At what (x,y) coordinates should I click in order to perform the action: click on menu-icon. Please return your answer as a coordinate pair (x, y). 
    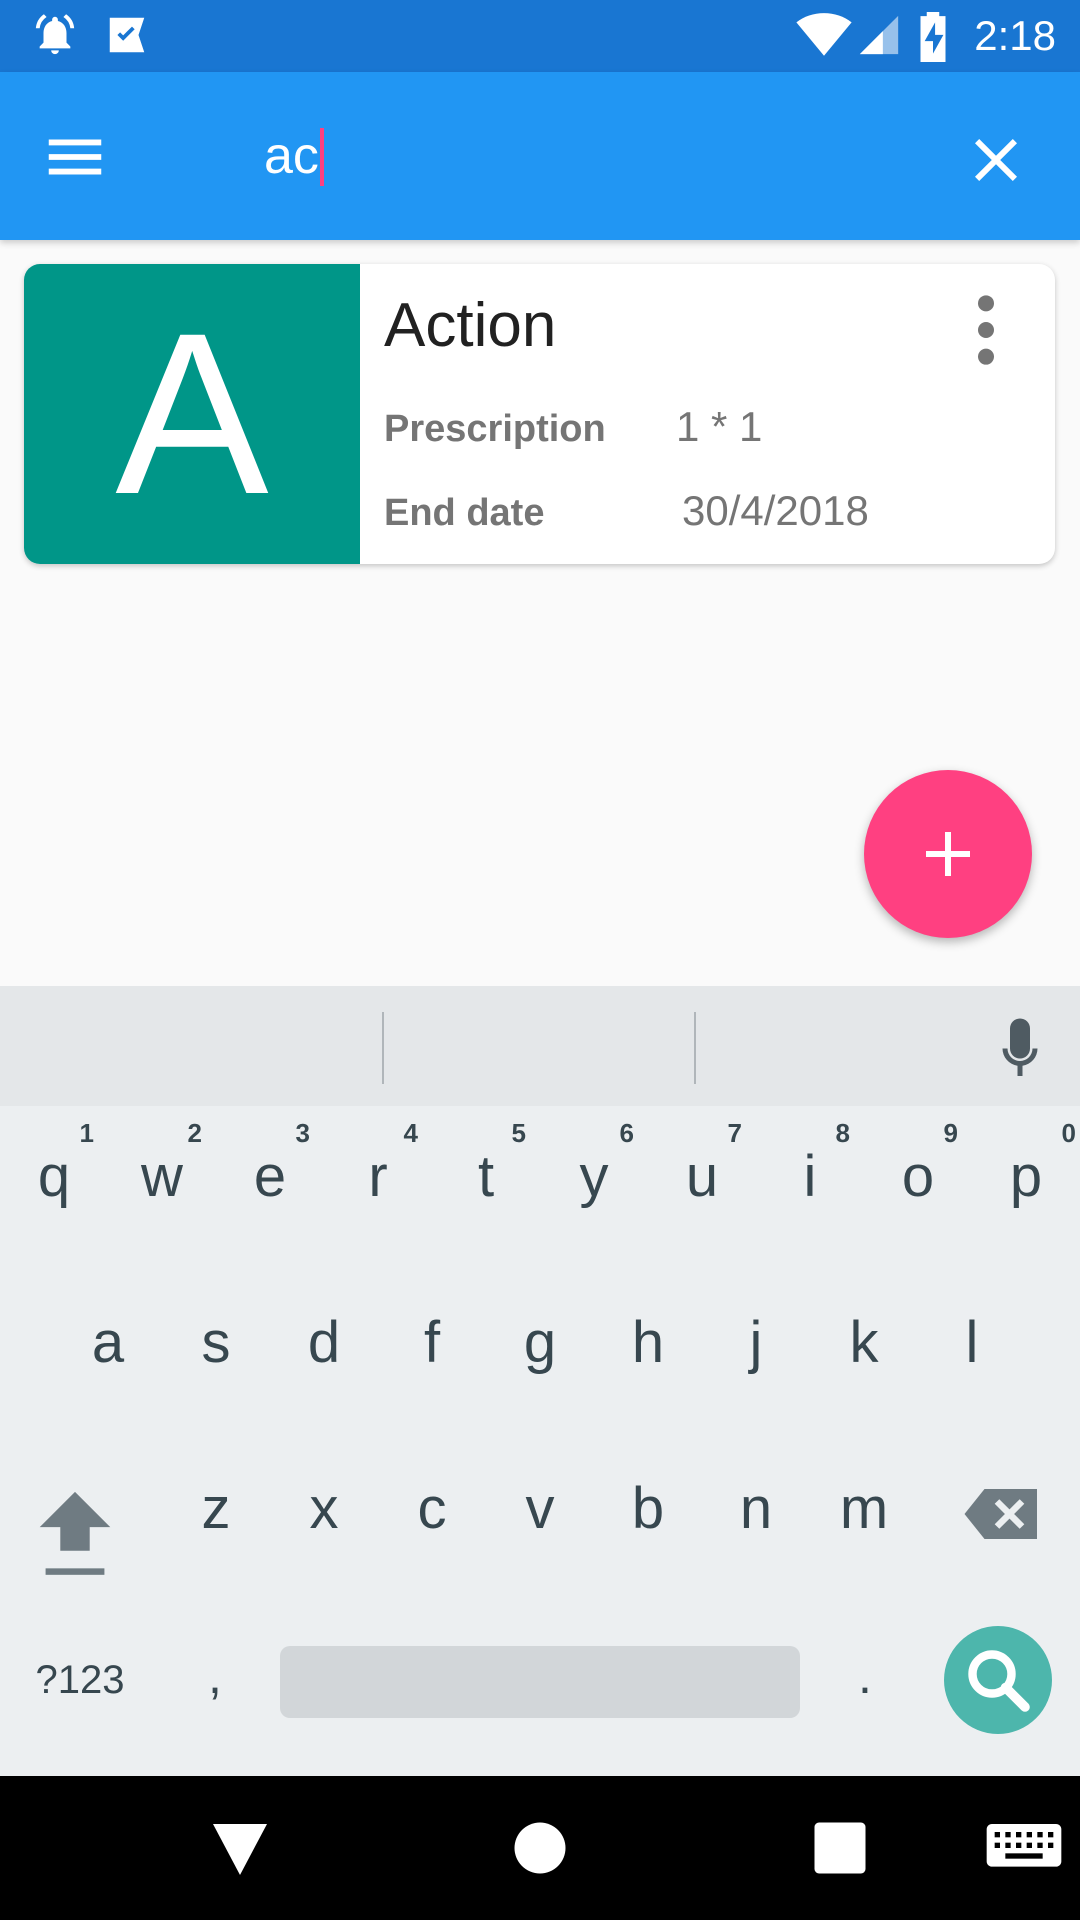
    Looking at the image, I should click on (85, 157).